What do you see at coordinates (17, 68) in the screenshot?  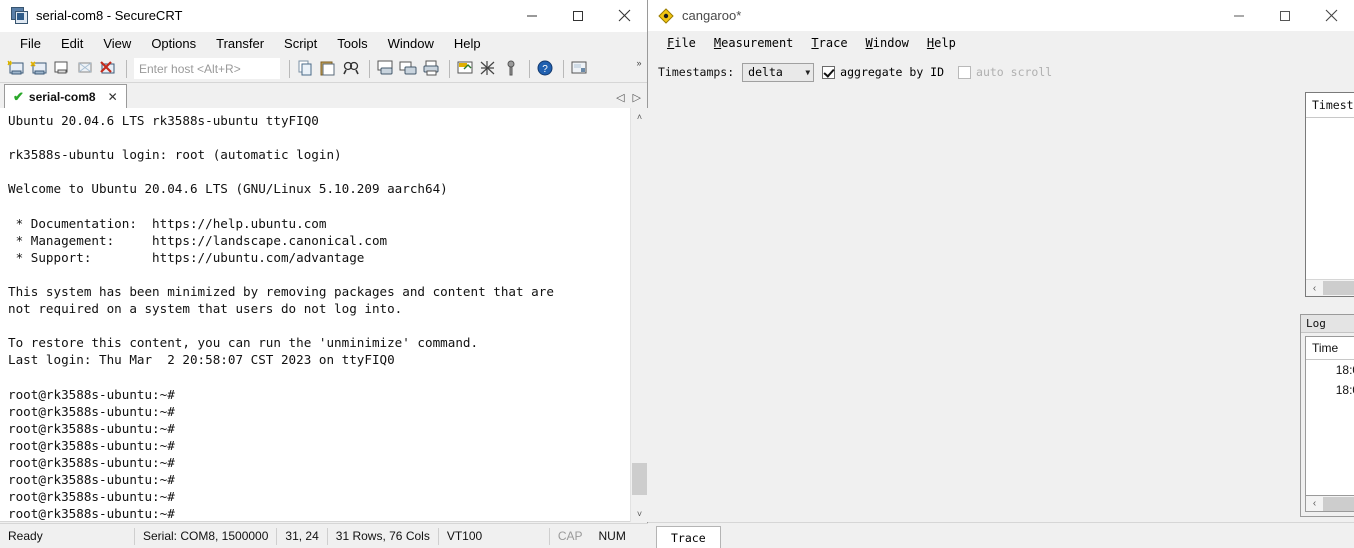 I see `new-session-icon` at bounding box center [17, 68].